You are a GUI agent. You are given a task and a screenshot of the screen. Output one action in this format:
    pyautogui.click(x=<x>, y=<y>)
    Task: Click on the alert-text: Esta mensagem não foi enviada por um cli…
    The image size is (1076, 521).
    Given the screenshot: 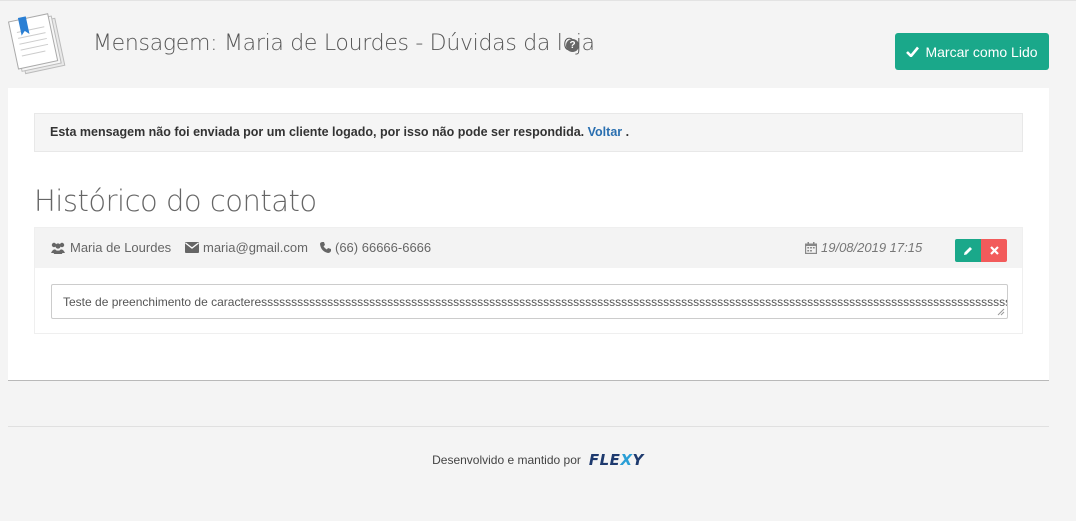 What is the action you would take?
    pyautogui.click(x=317, y=132)
    